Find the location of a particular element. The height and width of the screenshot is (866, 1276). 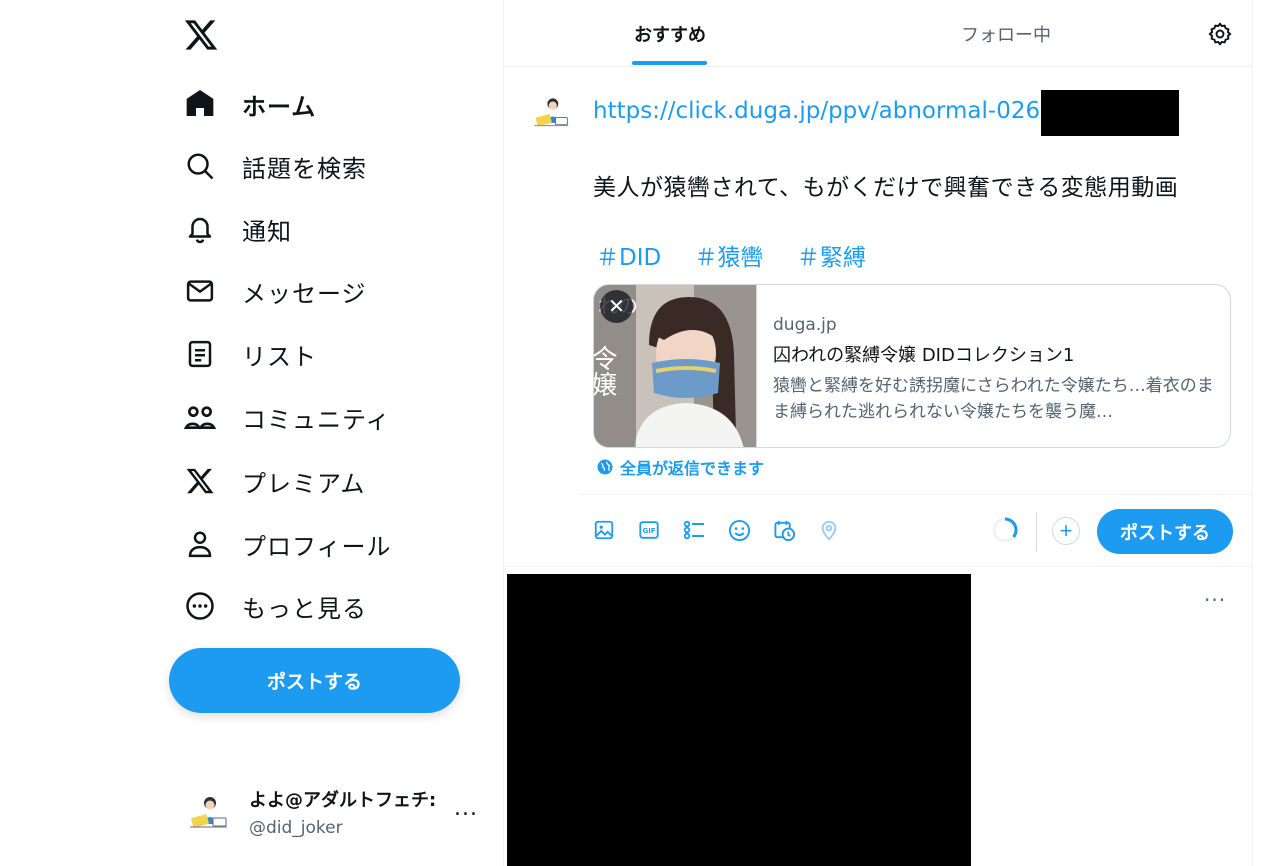

compose-link: https://click.duga.jp/ppv/abnormal-0263 is located at coordinates (824, 111).